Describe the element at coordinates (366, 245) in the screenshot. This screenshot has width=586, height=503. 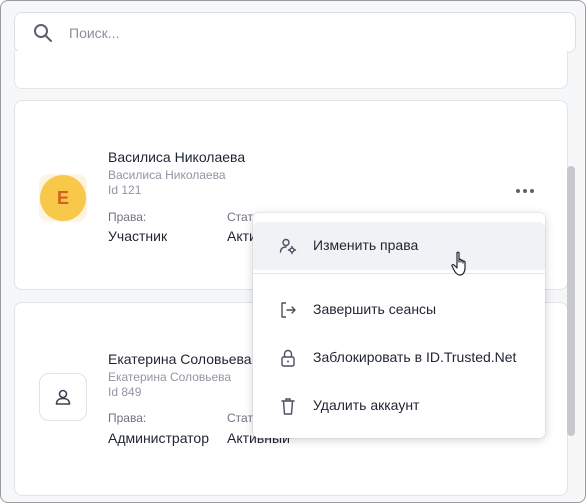
I see `menu-item-label: Изменить права` at that location.